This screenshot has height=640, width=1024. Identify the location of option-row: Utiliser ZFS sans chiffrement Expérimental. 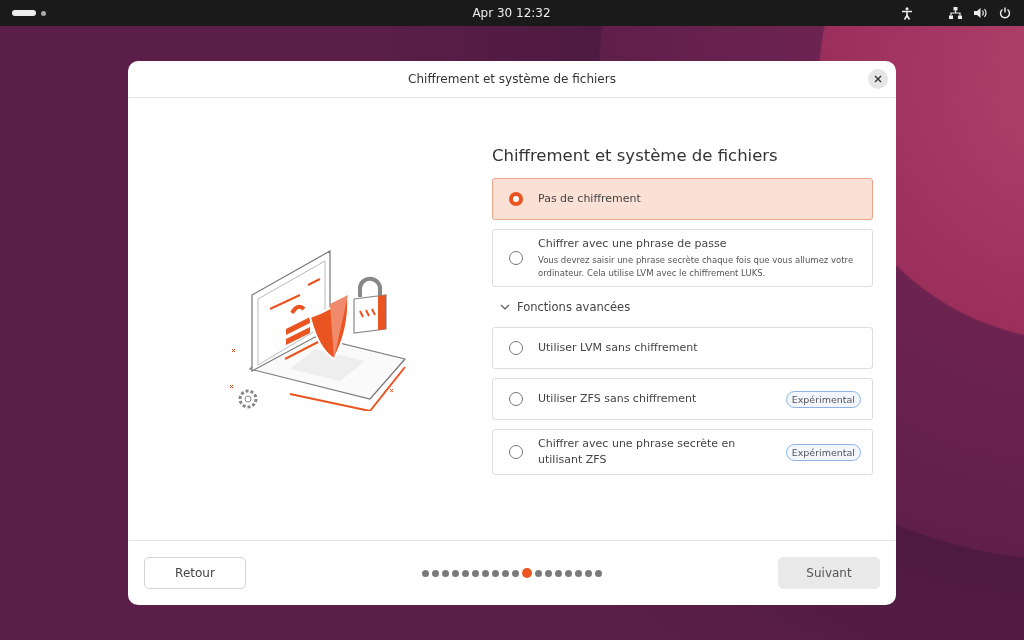
(682, 399).